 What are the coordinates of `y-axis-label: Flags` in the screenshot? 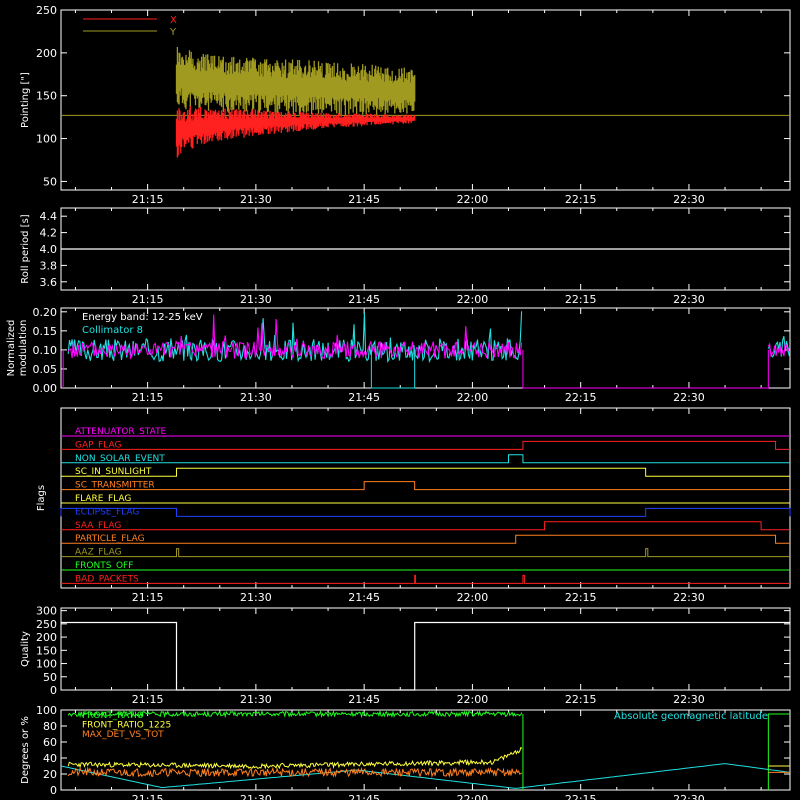 It's located at (41, 498).